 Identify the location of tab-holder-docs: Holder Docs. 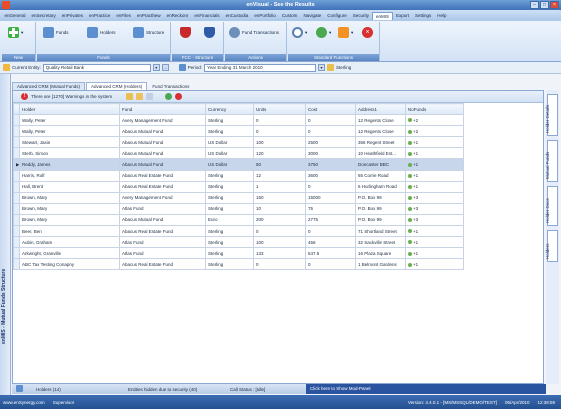
(551, 206).